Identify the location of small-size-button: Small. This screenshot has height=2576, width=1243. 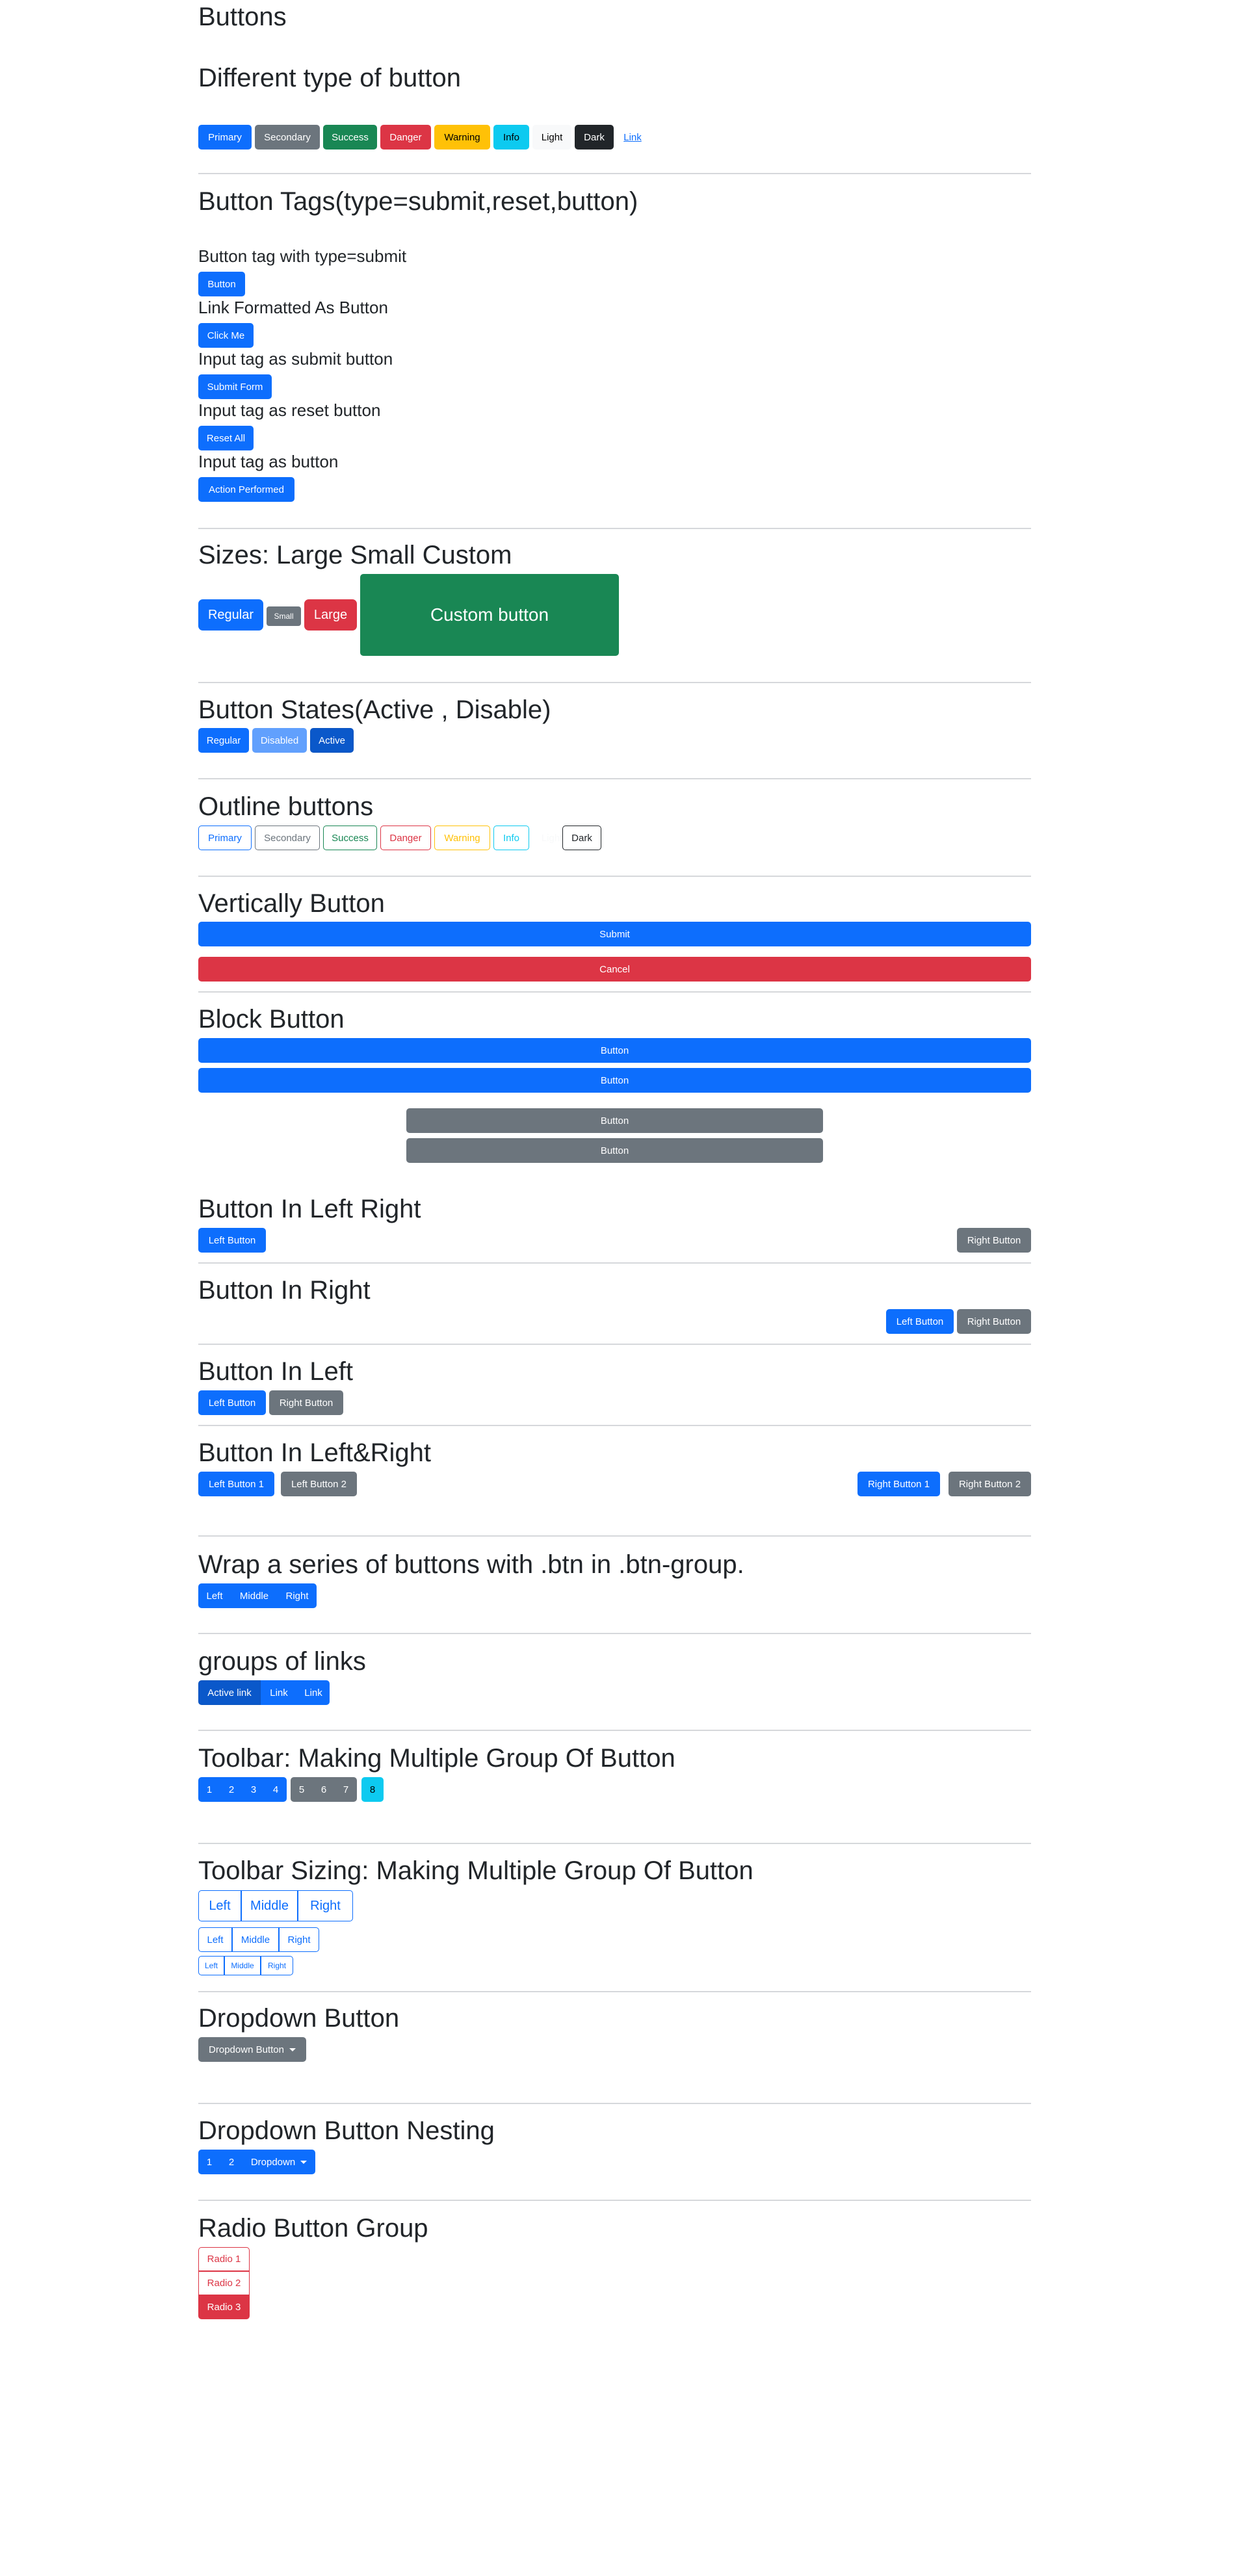
(284, 616).